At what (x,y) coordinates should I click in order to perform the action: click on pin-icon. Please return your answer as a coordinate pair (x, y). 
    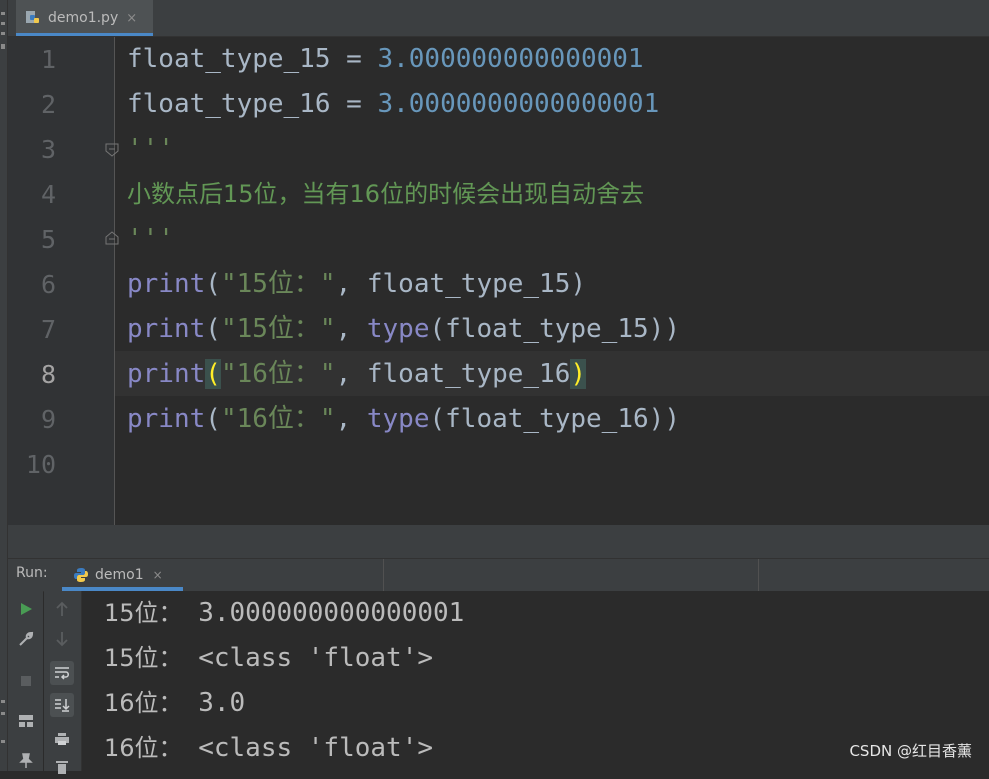
    Looking at the image, I should click on (26, 760).